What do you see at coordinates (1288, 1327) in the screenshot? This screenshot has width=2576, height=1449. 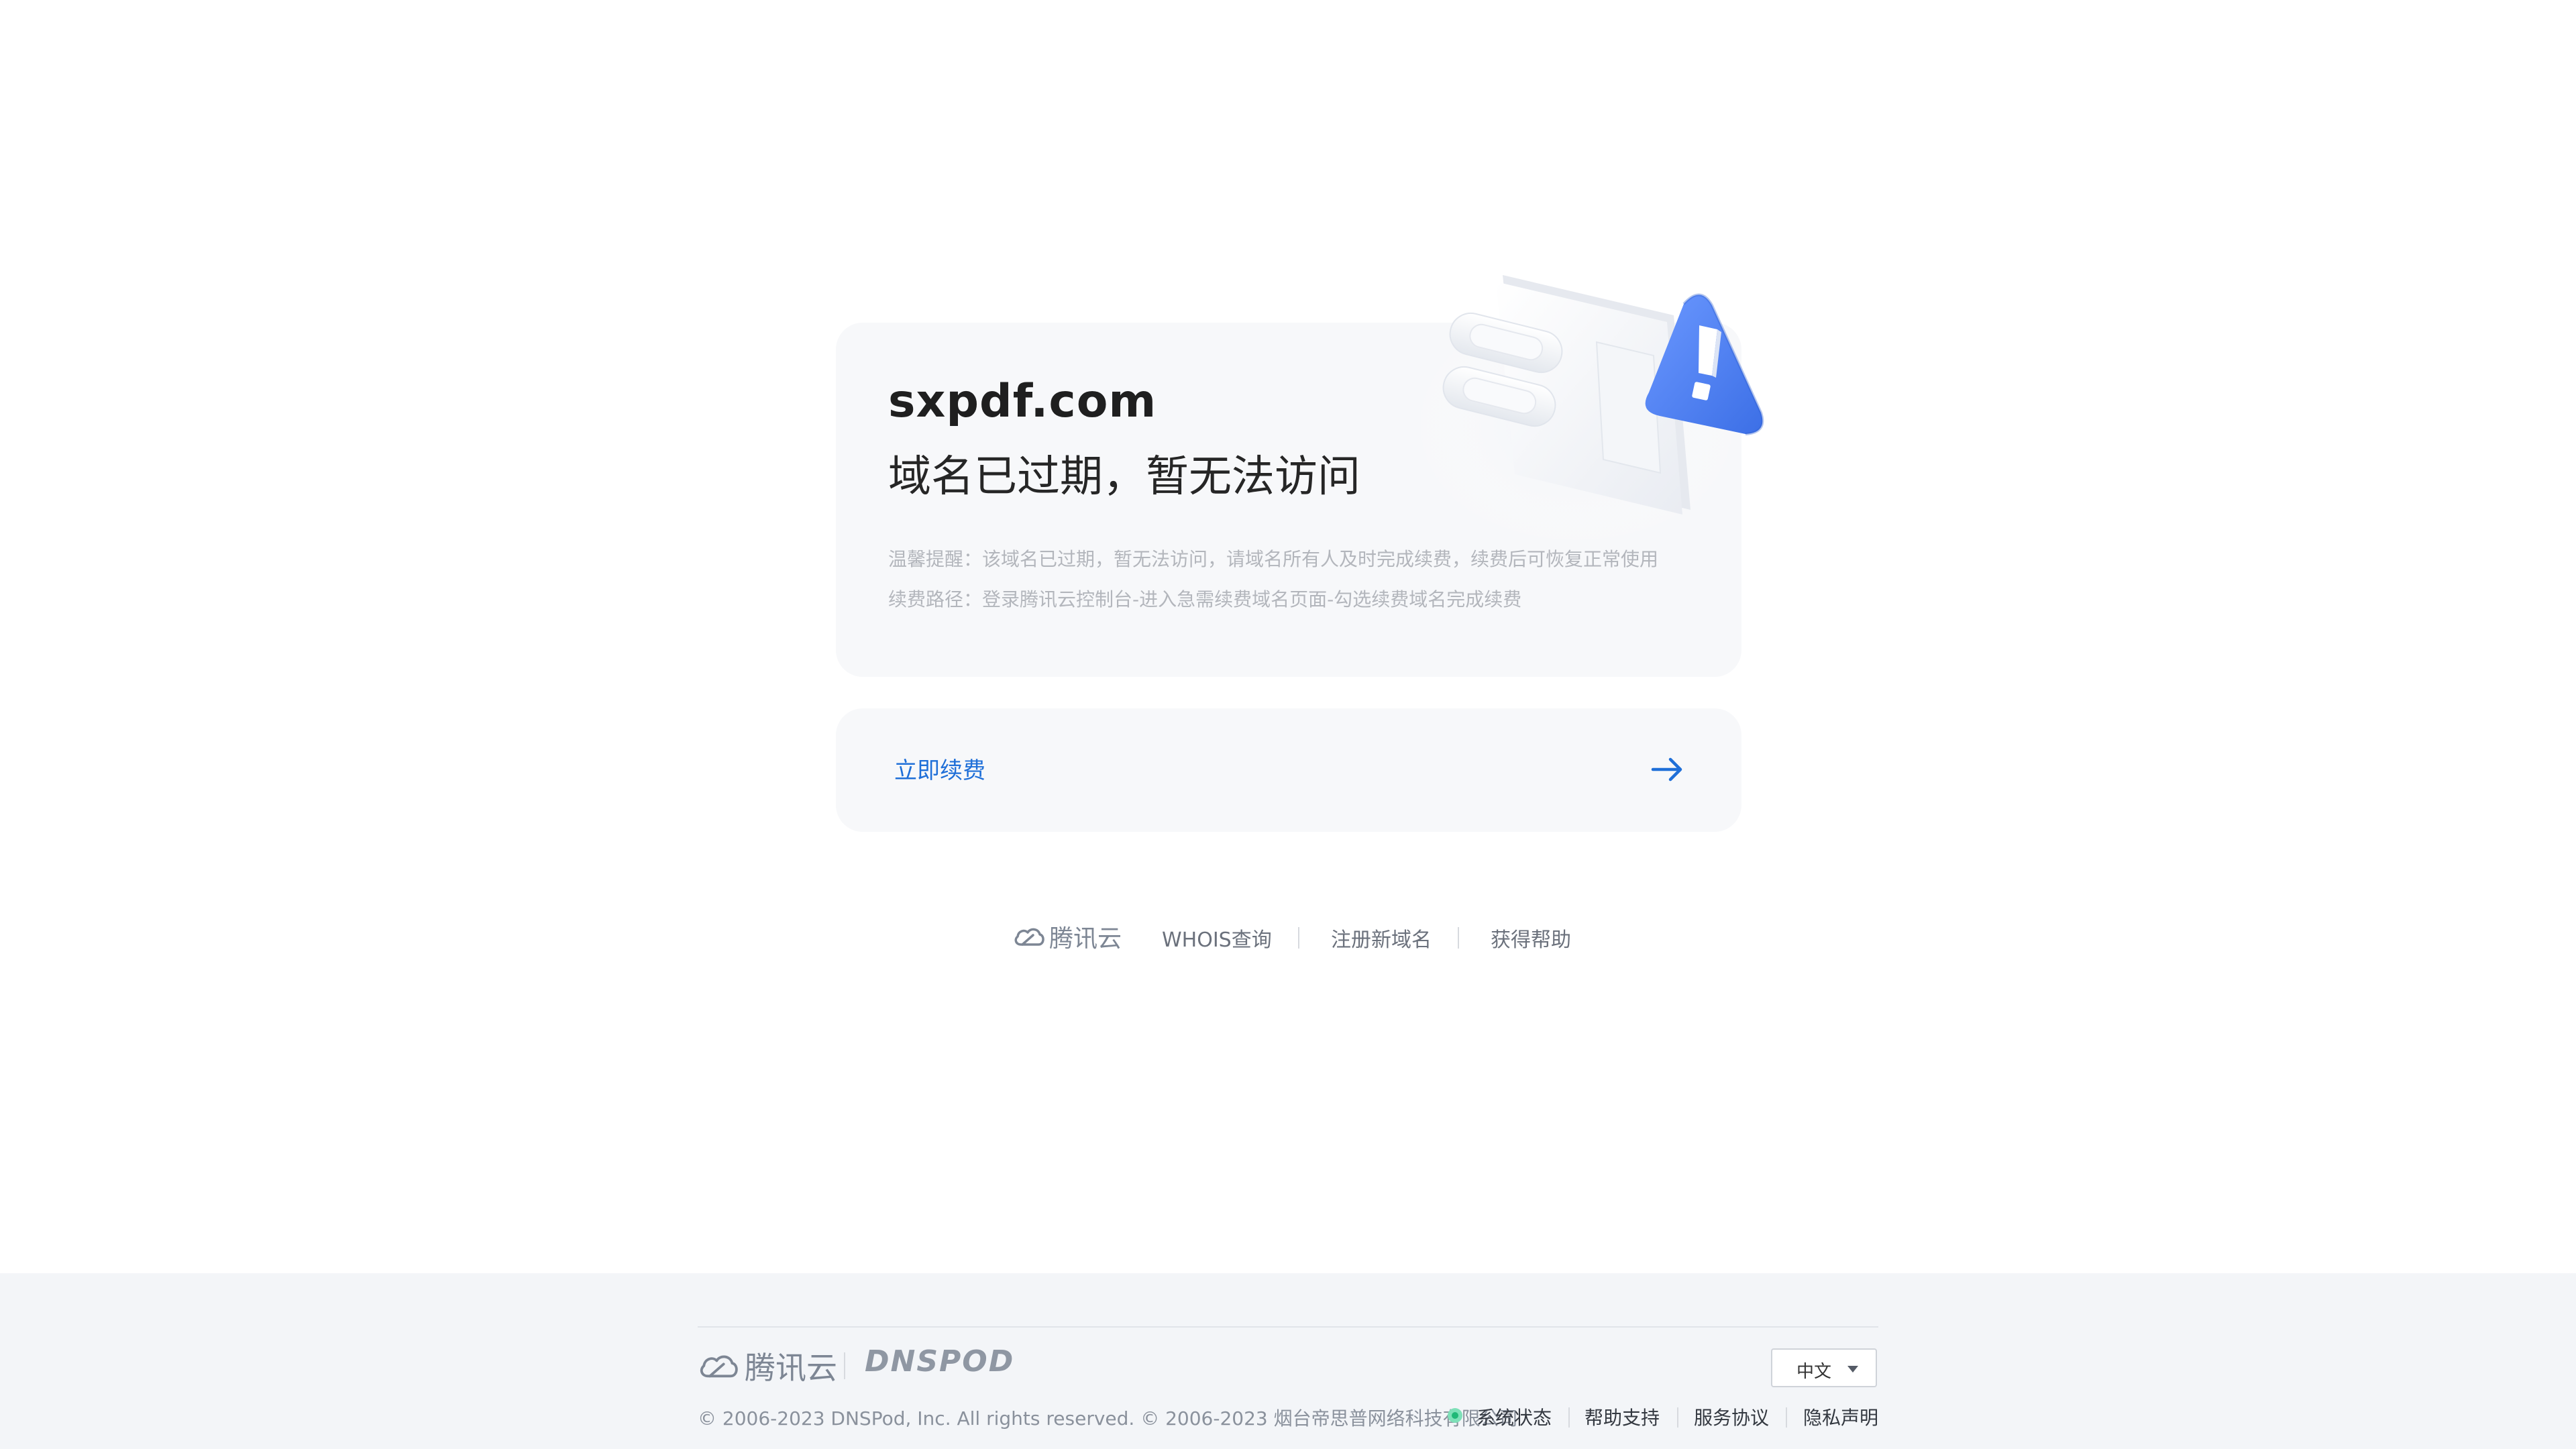 I see `footer-divider` at bounding box center [1288, 1327].